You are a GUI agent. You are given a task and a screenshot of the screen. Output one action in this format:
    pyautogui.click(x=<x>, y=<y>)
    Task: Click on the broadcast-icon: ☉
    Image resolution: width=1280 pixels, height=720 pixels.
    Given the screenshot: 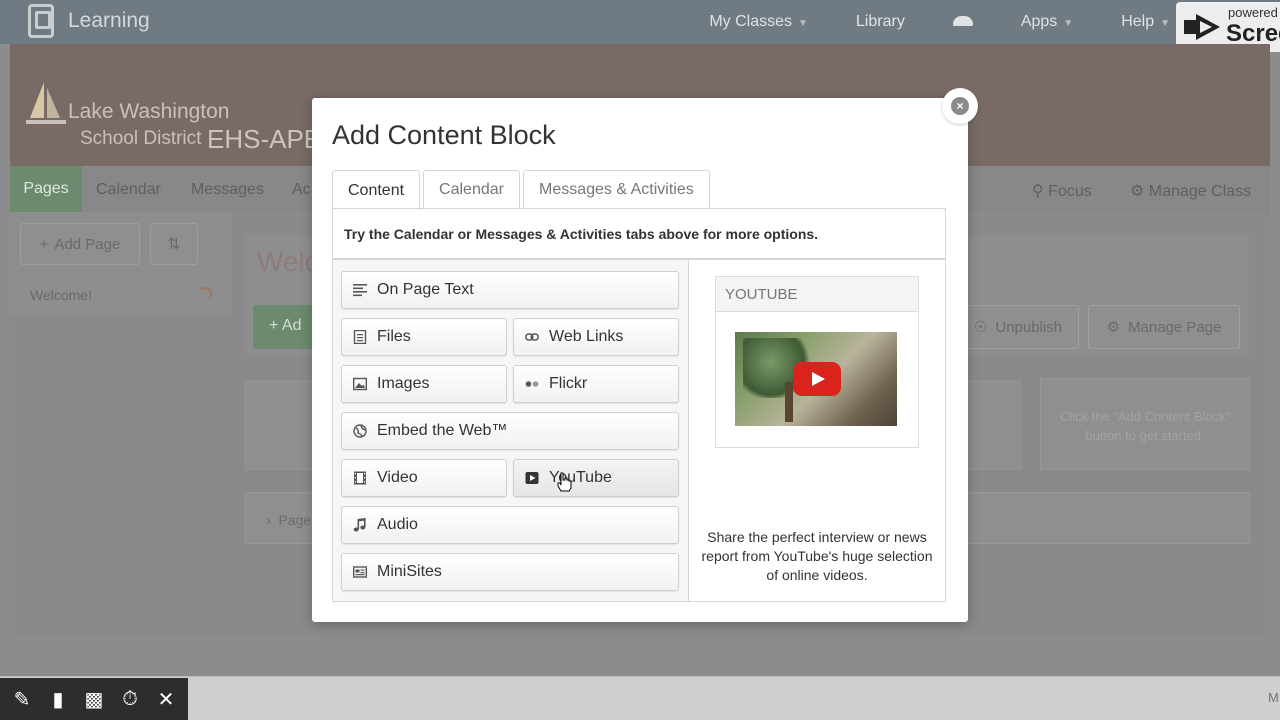 What is the action you would take?
    pyautogui.click(x=980, y=327)
    